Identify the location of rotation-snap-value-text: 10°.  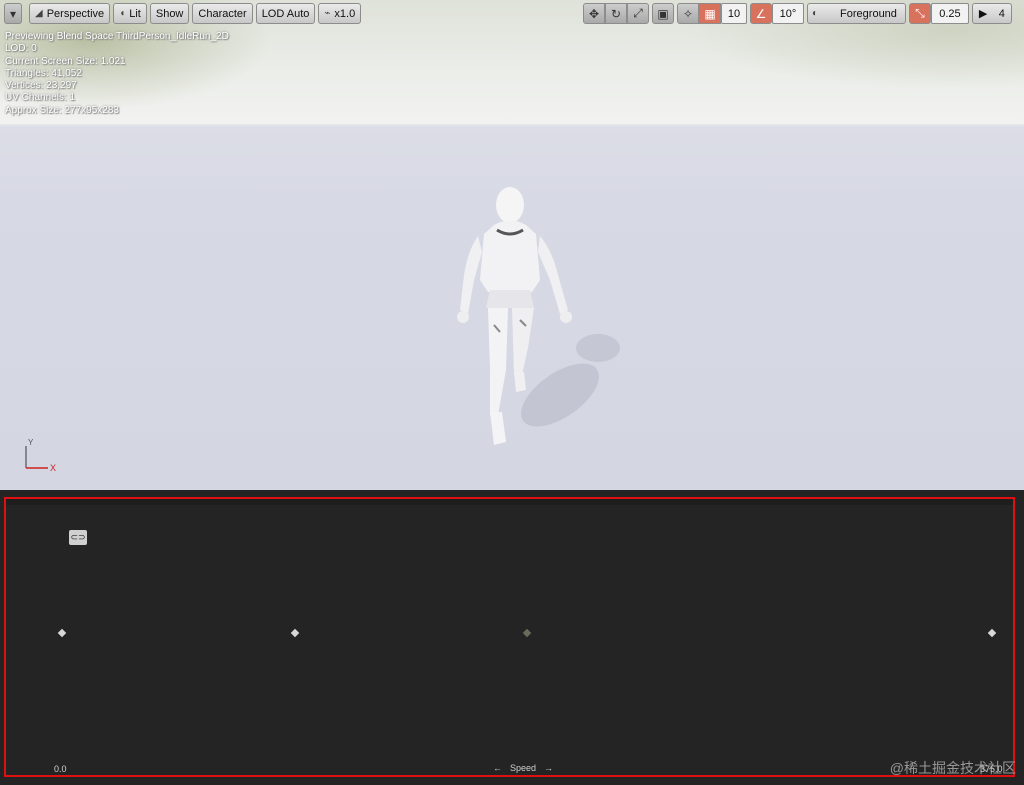
(788, 13).